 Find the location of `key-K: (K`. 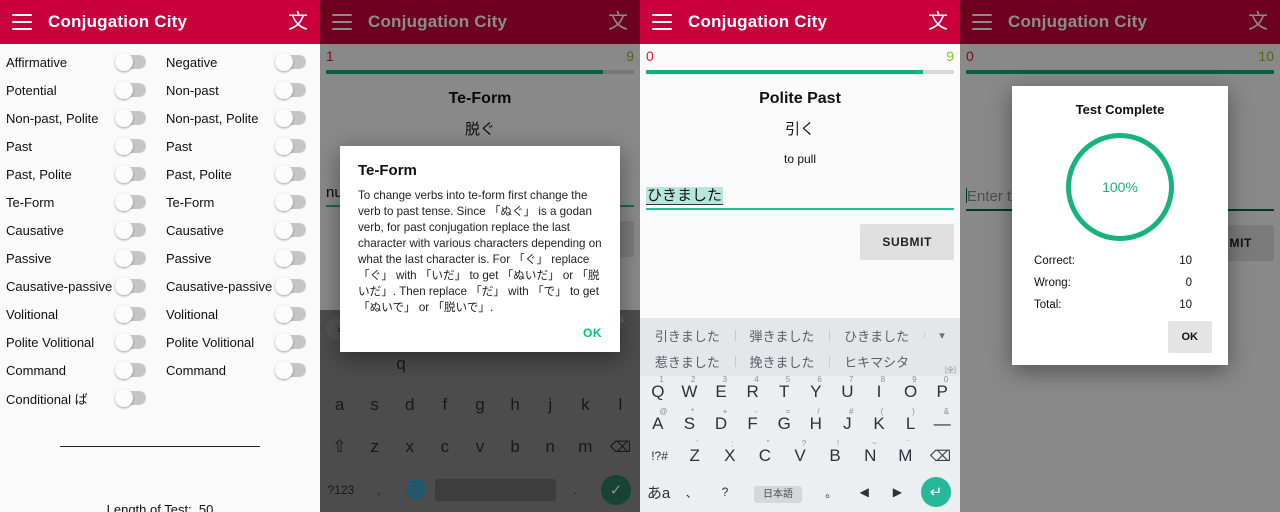

key-K: (K is located at coordinates (879, 420).